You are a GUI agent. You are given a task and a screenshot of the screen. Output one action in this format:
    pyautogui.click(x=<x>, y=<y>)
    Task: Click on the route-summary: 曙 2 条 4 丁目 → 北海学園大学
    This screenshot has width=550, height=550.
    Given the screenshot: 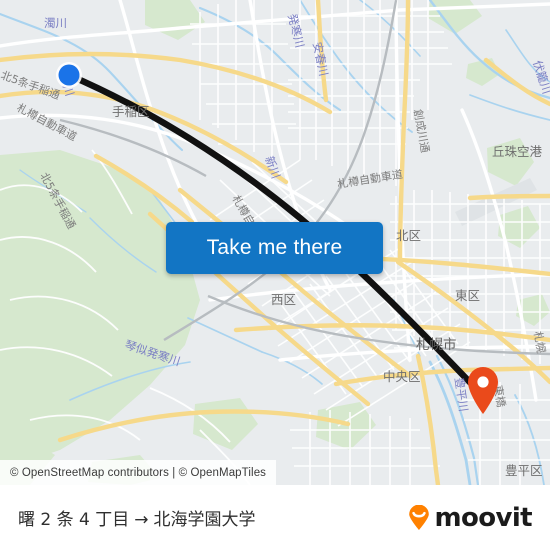 What is the action you would take?
    pyautogui.click(x=137, y=517)
    